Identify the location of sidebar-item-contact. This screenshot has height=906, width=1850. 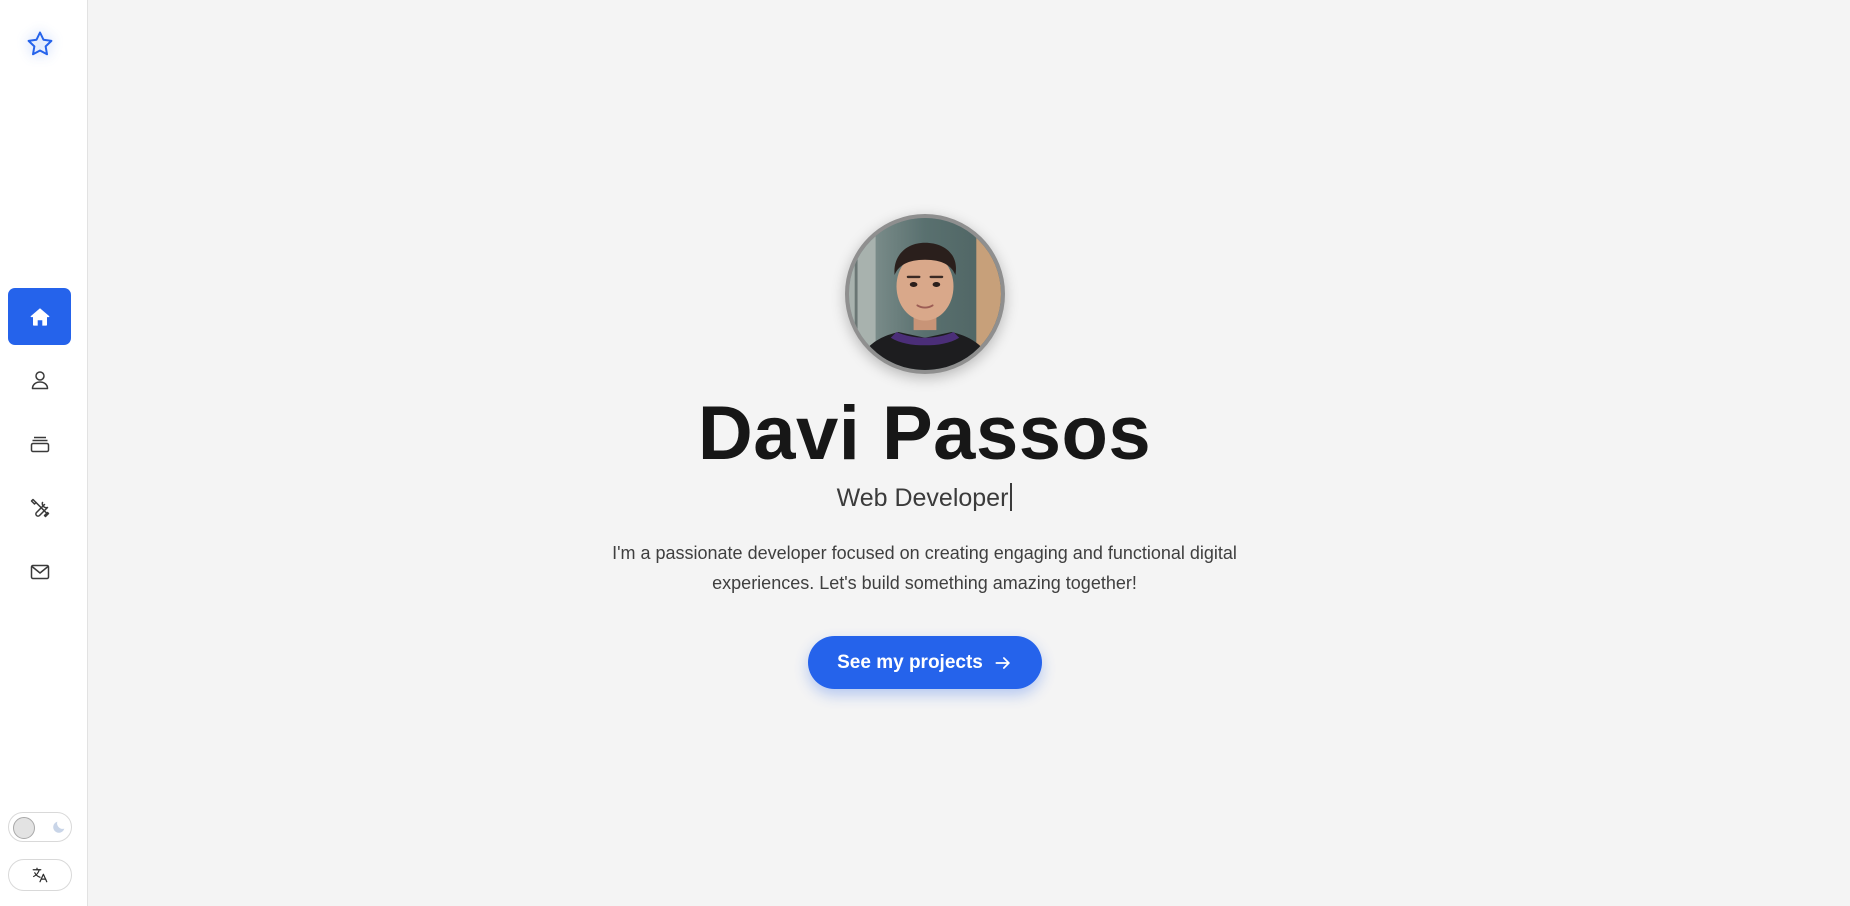
(39, 571).